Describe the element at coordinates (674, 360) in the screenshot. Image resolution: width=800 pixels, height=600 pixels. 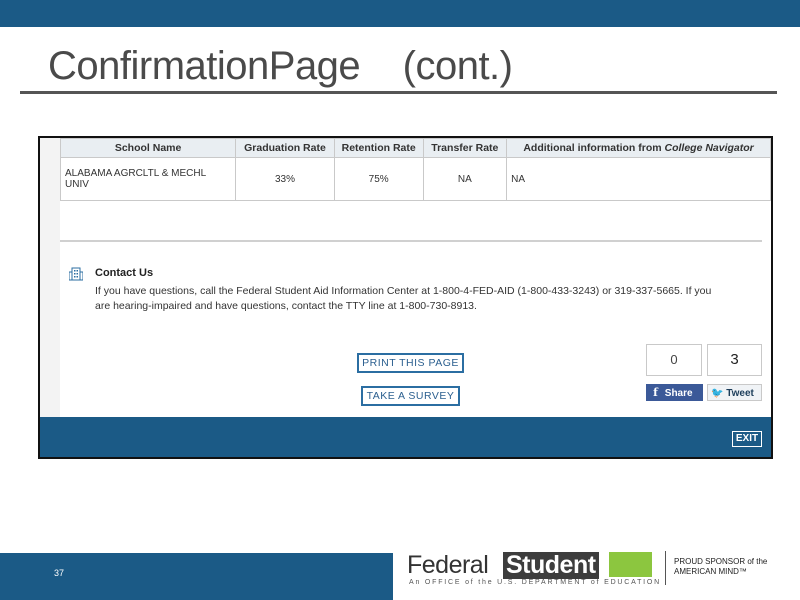
I see `facebook-share-count: 0` at that location.